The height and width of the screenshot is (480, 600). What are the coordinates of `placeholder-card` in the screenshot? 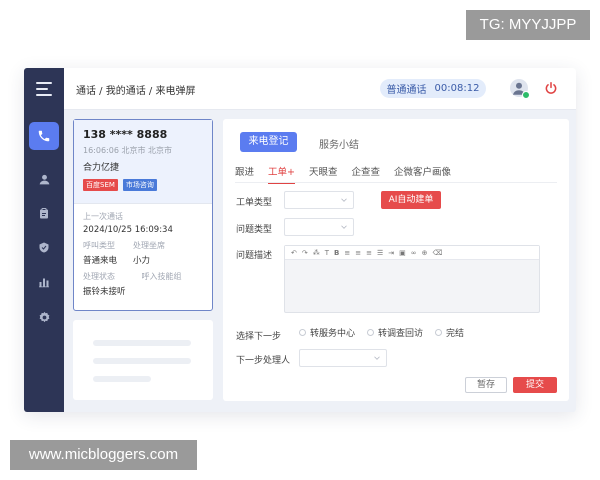 It's located at (143, 360).